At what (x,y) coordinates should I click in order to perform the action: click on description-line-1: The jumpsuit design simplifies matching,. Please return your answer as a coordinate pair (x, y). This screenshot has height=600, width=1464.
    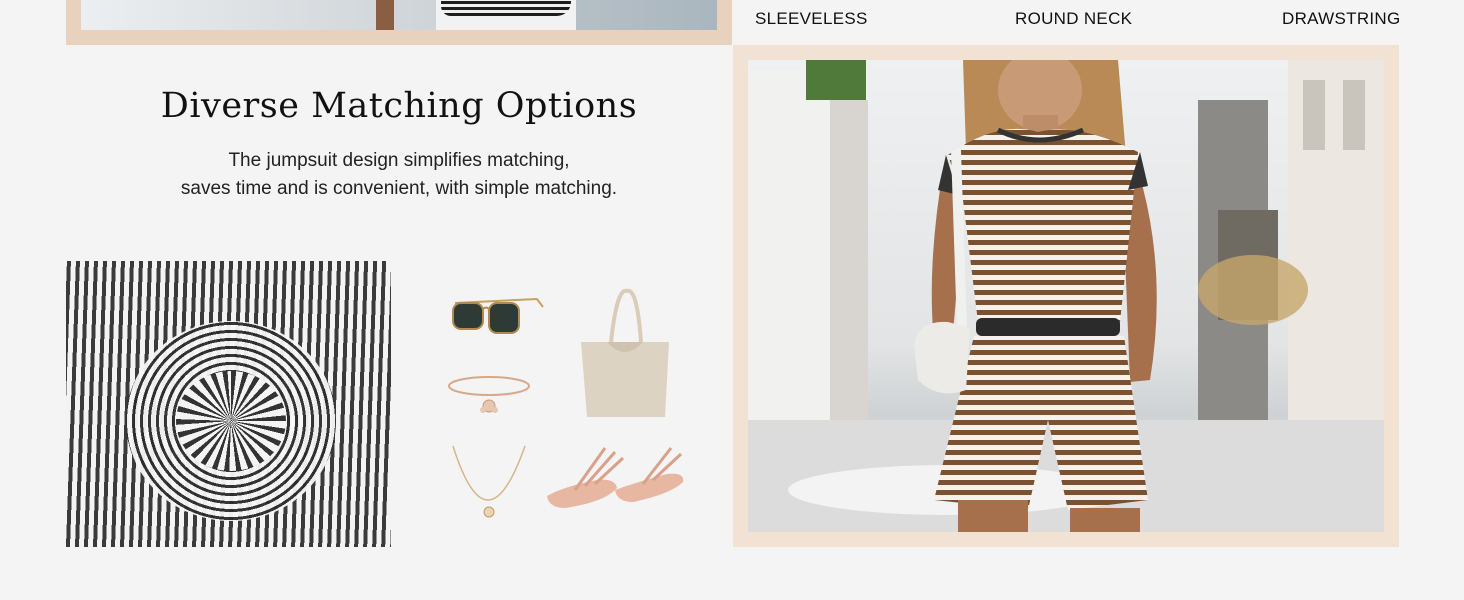
    Looking at the image, I should click on (399, 160).